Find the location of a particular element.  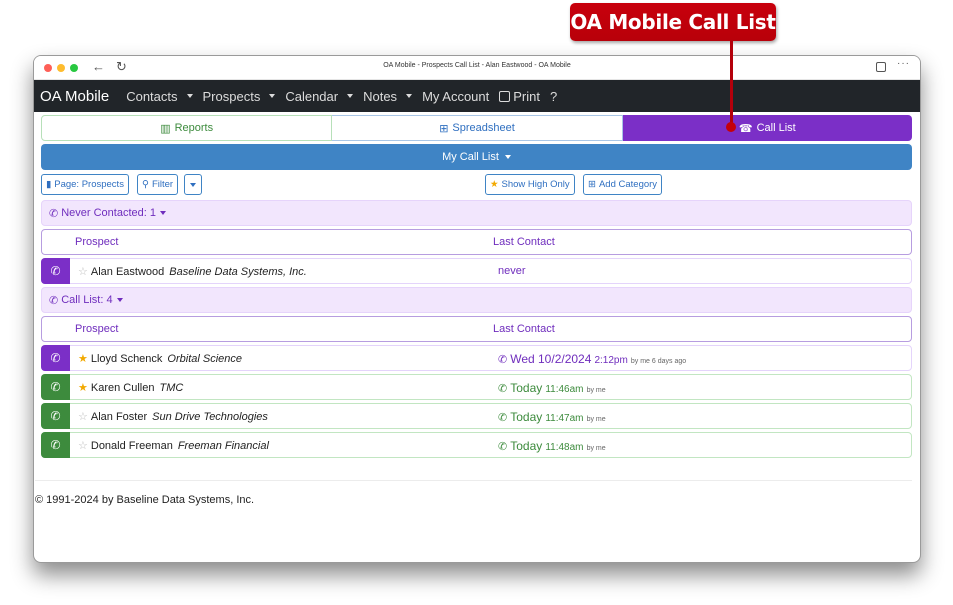

nav-notes: Notes is located at coordinates (388, 96).